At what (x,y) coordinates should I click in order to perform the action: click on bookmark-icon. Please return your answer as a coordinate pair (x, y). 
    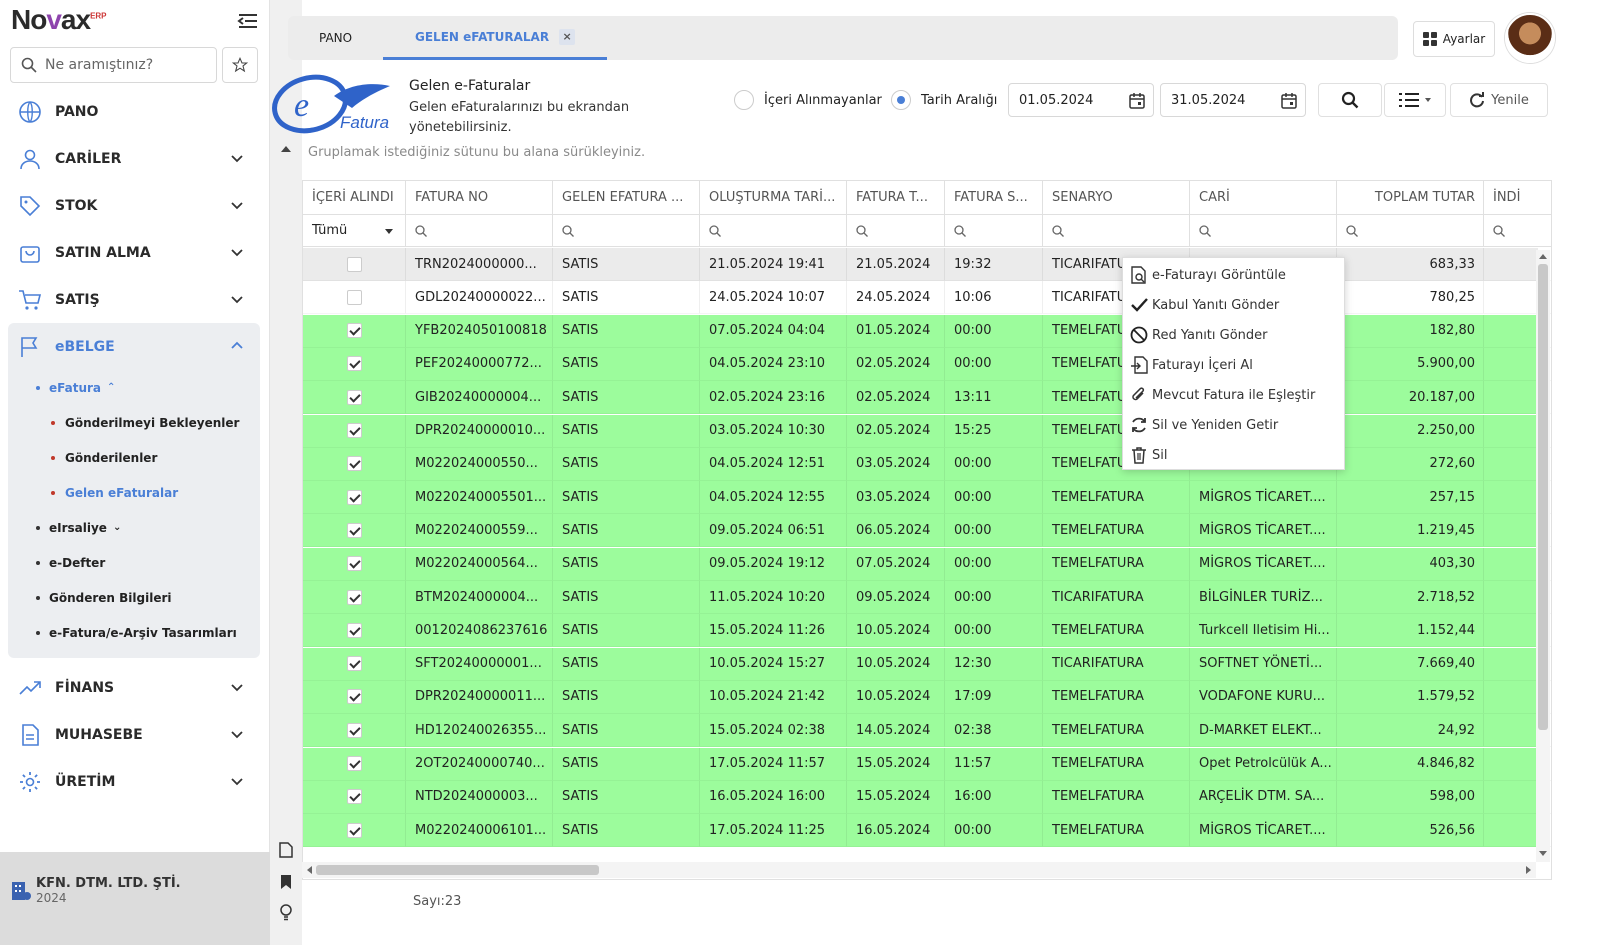
    Looking at the image, I should click on (286, 882).